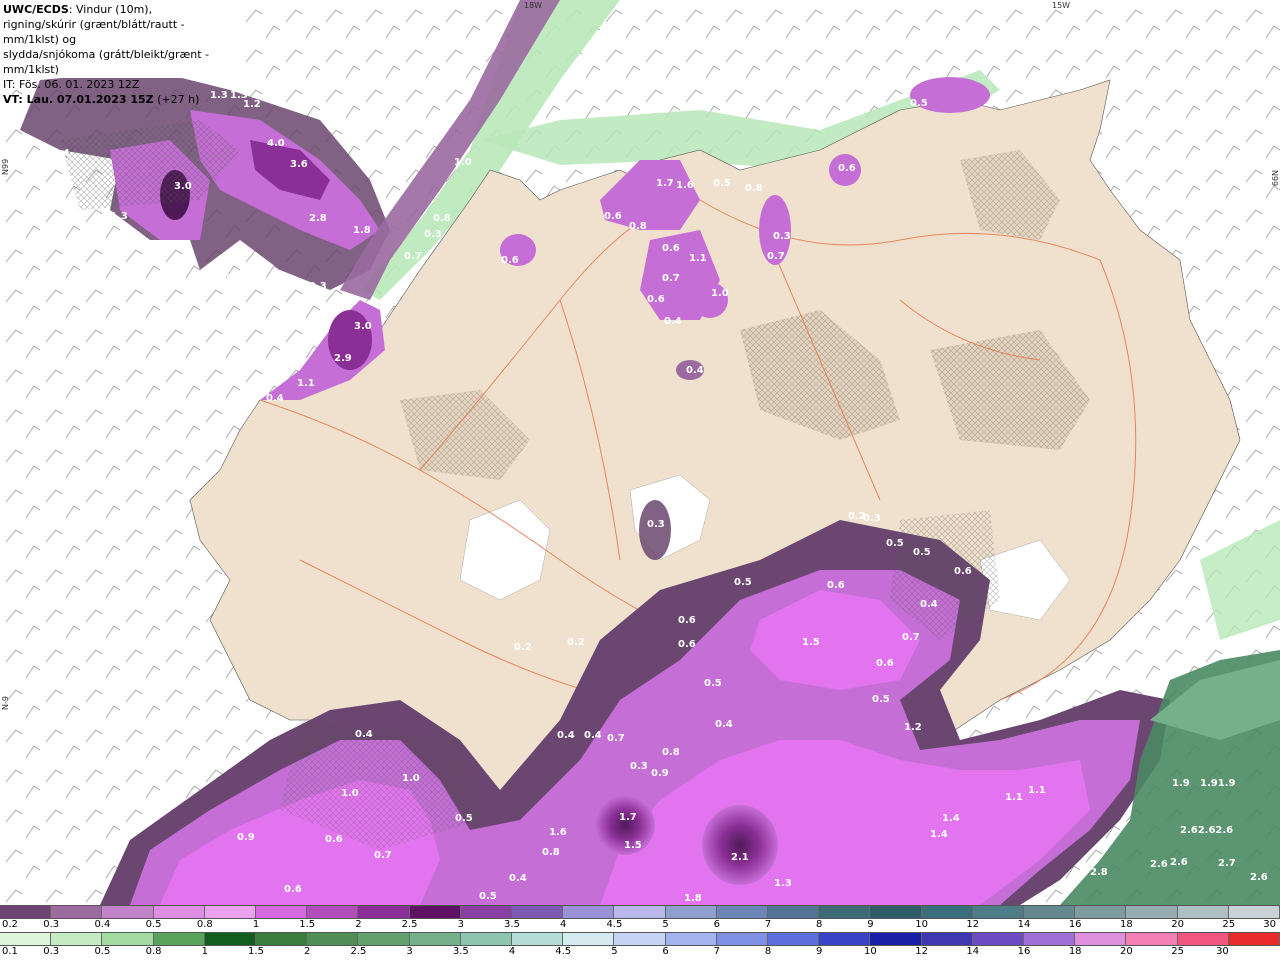 The width and height of the screenshot is (1280, 960). I want to click on snow-tick-label: 9, so click(870, 924).